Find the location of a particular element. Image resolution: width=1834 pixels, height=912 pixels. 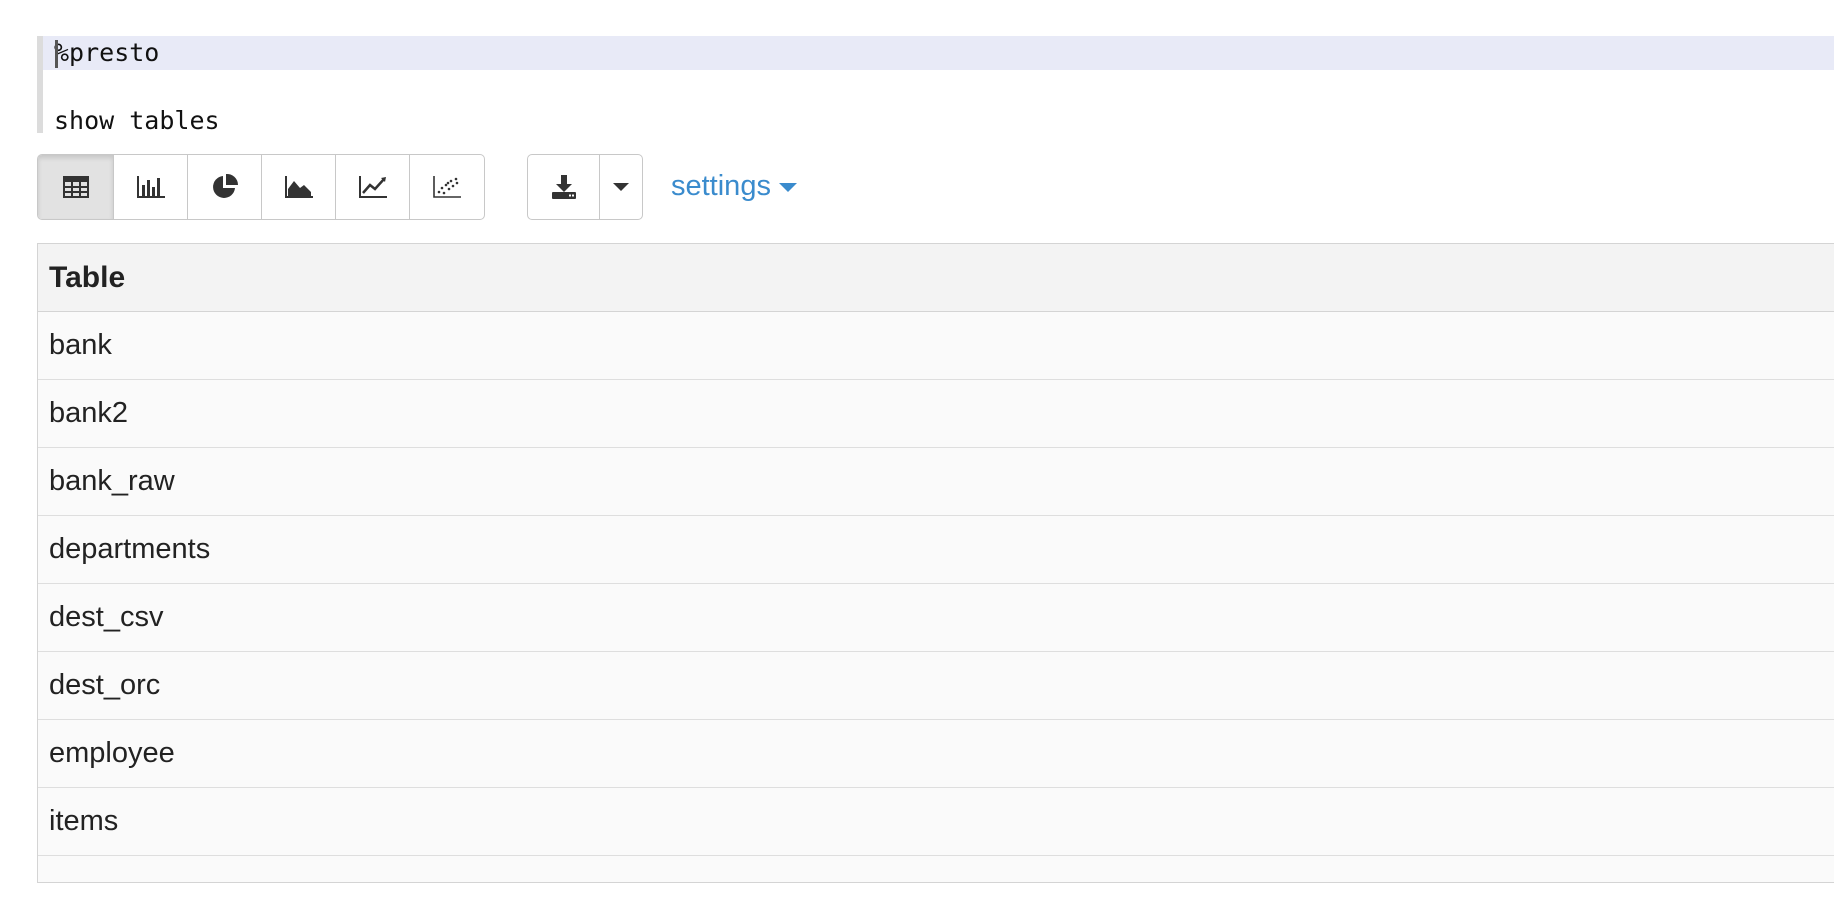

scatter-chart-button is located at coordinates (447, 187).